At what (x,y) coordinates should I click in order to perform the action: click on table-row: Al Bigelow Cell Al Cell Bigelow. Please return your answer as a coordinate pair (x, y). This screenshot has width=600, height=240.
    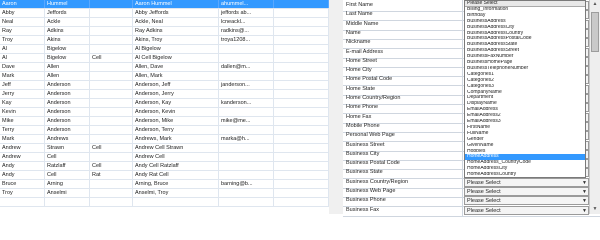
    Looking at the image, I should click on (164, 58).